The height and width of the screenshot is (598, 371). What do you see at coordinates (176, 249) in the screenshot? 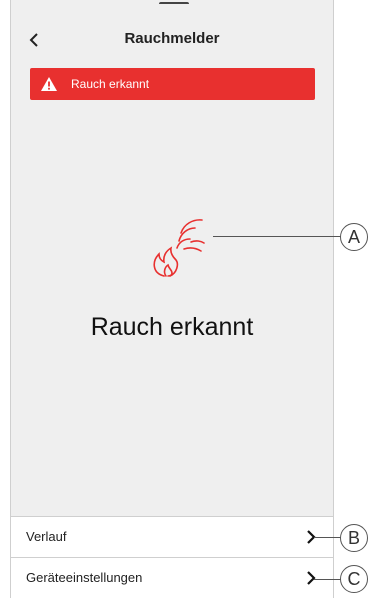
I see `smoke-fire-icon` at bounding box center [176, 249].